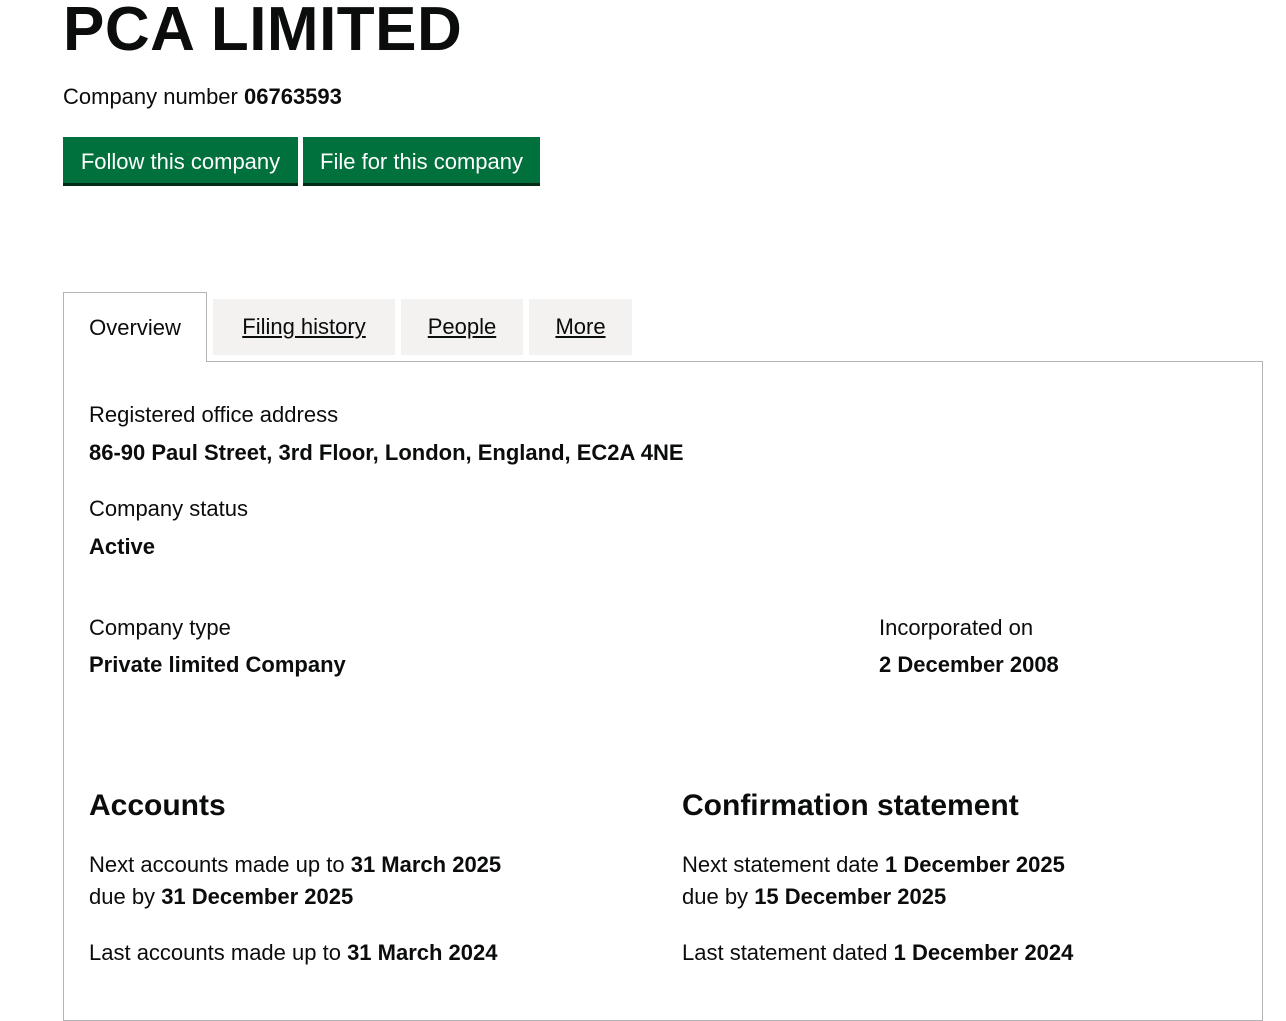 This screenshot has height=1021, width=1286. I want to click on confirmation-last: Last statement dated 1 December 2024, so click(877, 953).